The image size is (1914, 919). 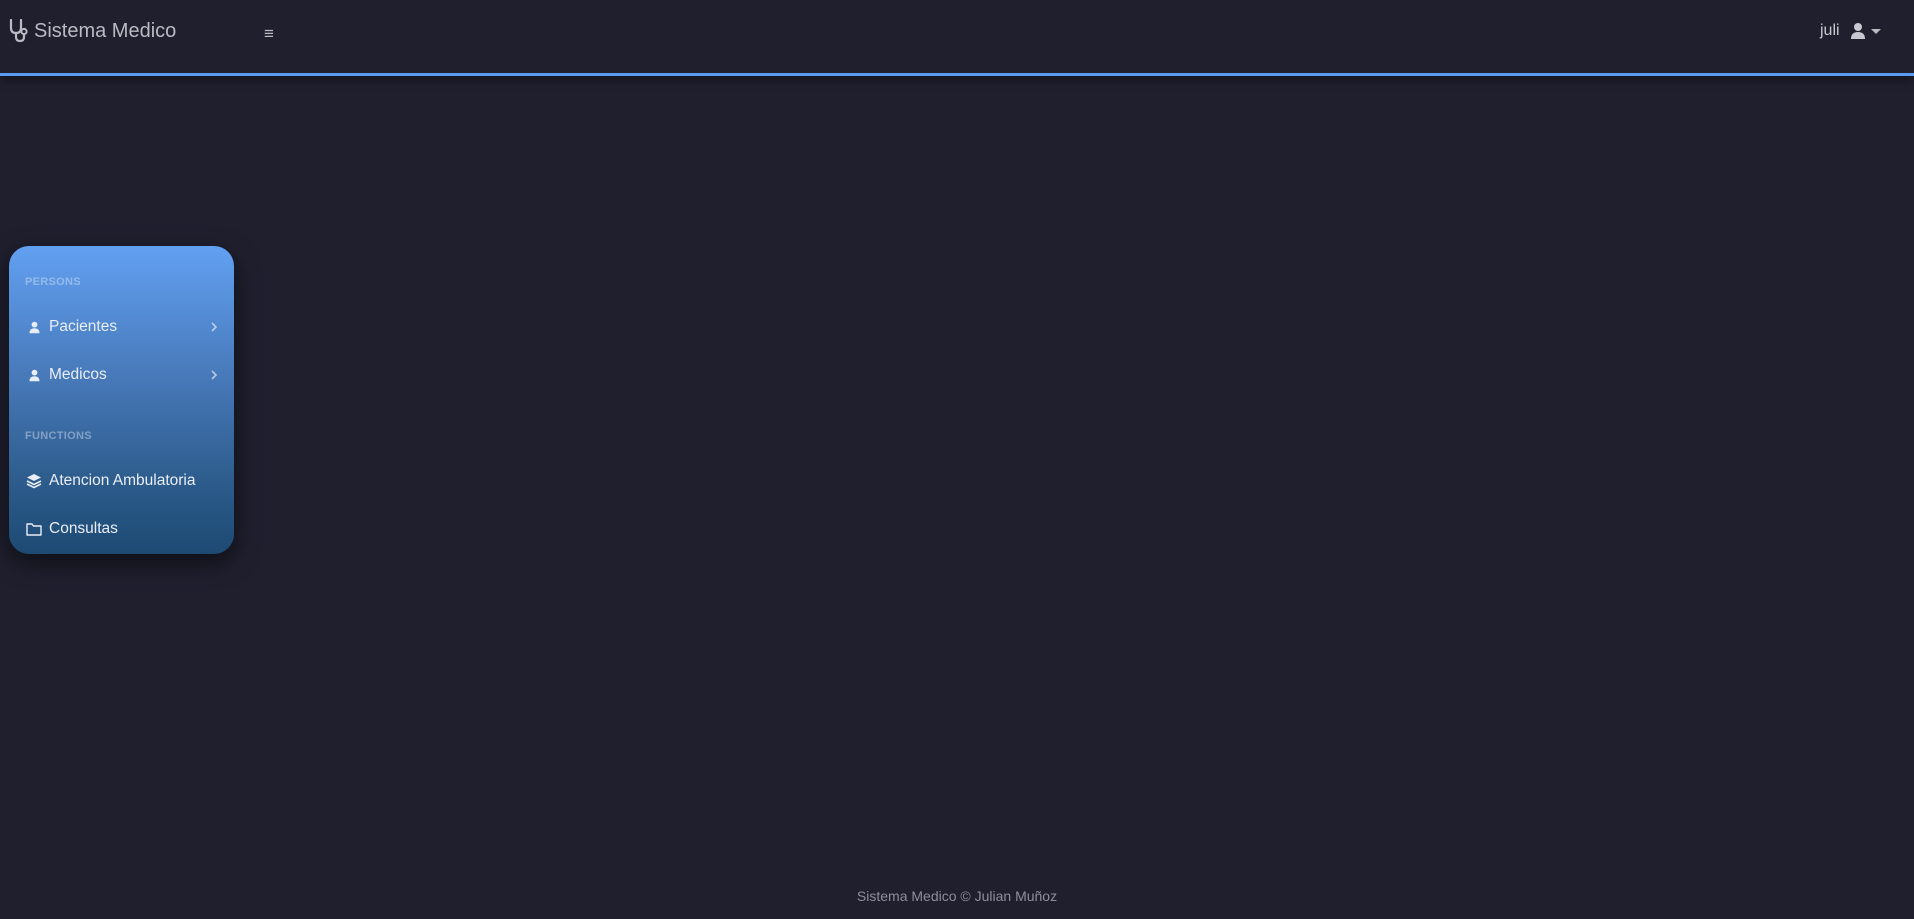 I want to click on sidebar-item-pacientes: Pacientes, so click(x=121, y=327).